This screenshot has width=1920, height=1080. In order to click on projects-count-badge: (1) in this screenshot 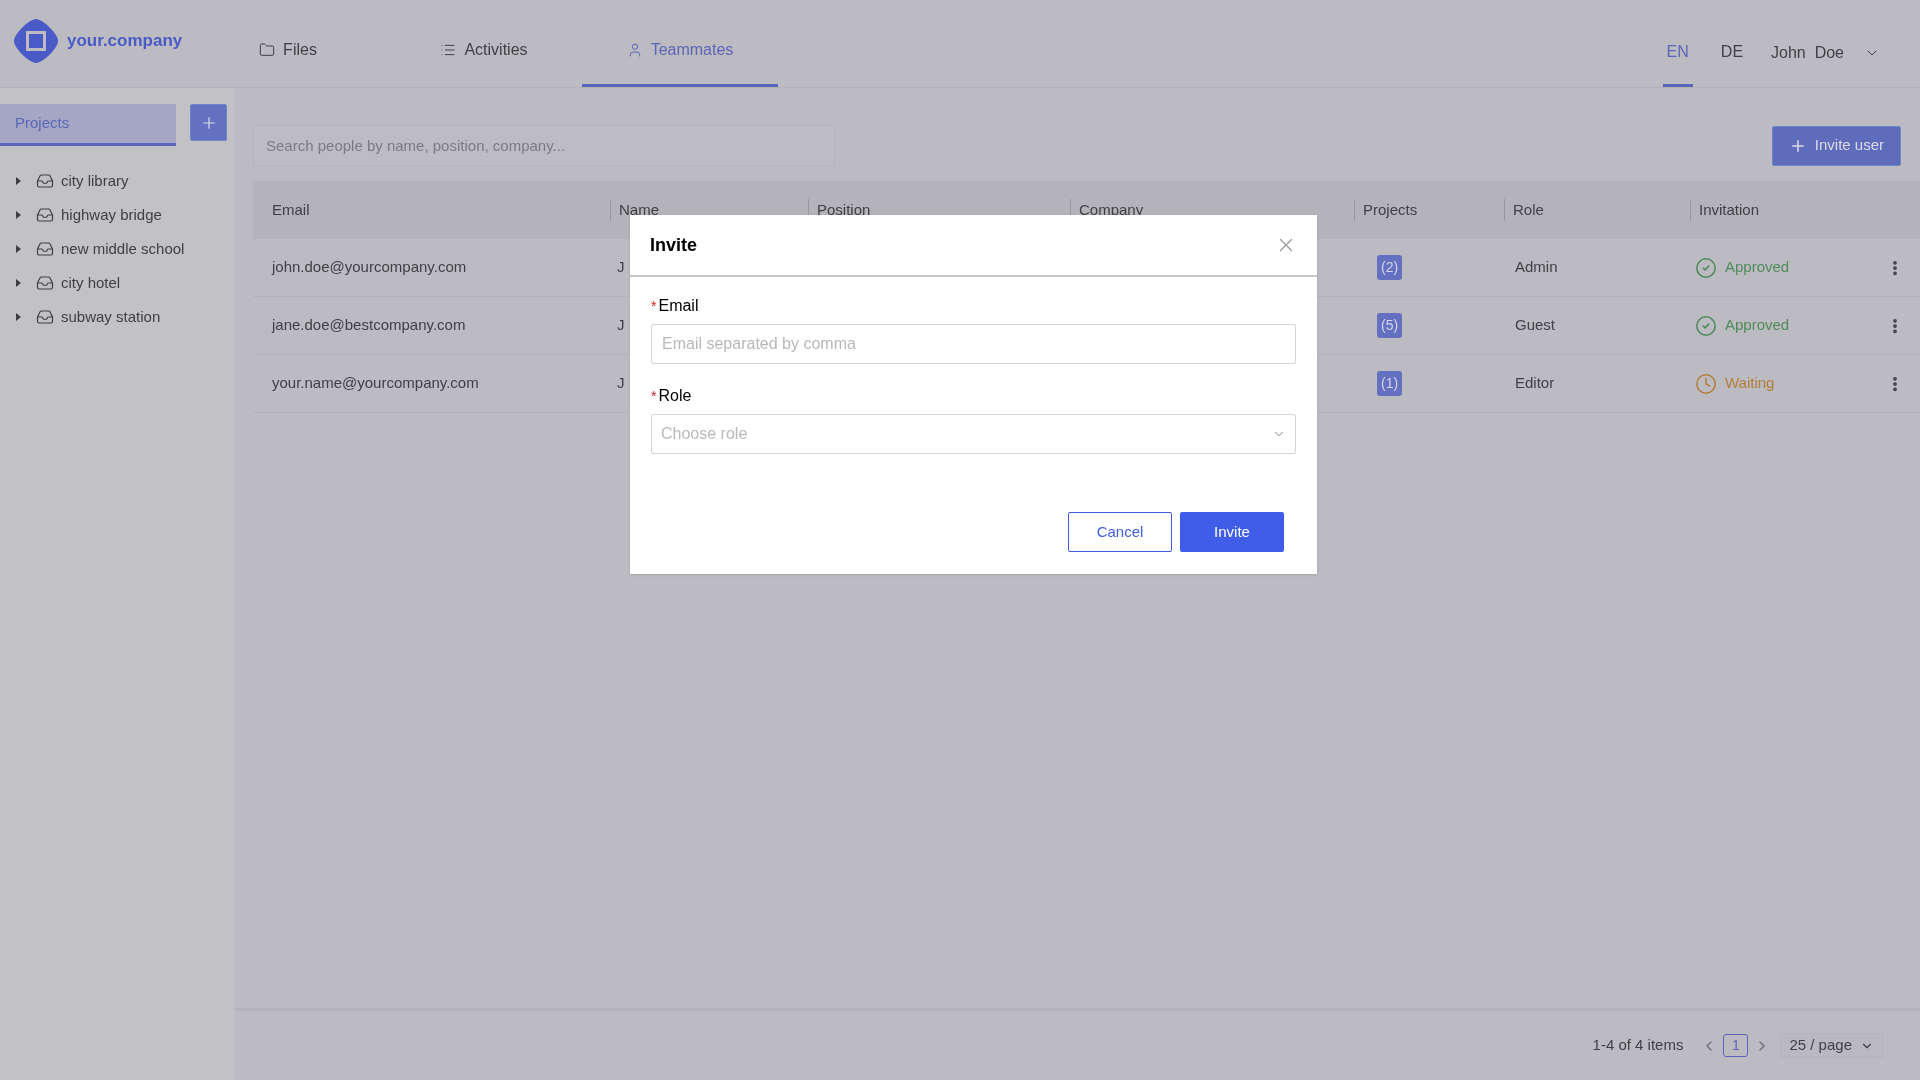, I will do `click(1390, 383)`.